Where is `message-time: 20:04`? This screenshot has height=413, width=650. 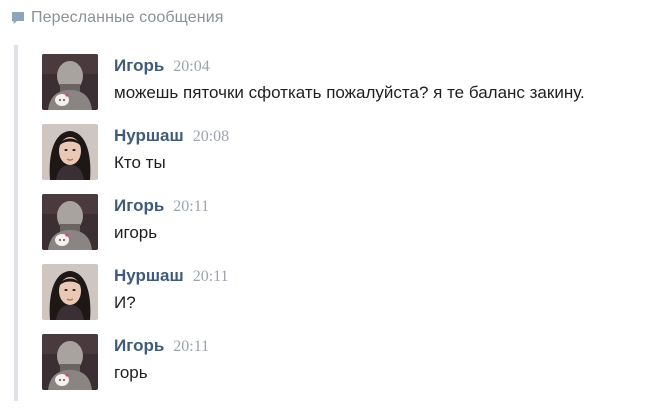
message-time: 20:04 is located at coordinates (191, 66).